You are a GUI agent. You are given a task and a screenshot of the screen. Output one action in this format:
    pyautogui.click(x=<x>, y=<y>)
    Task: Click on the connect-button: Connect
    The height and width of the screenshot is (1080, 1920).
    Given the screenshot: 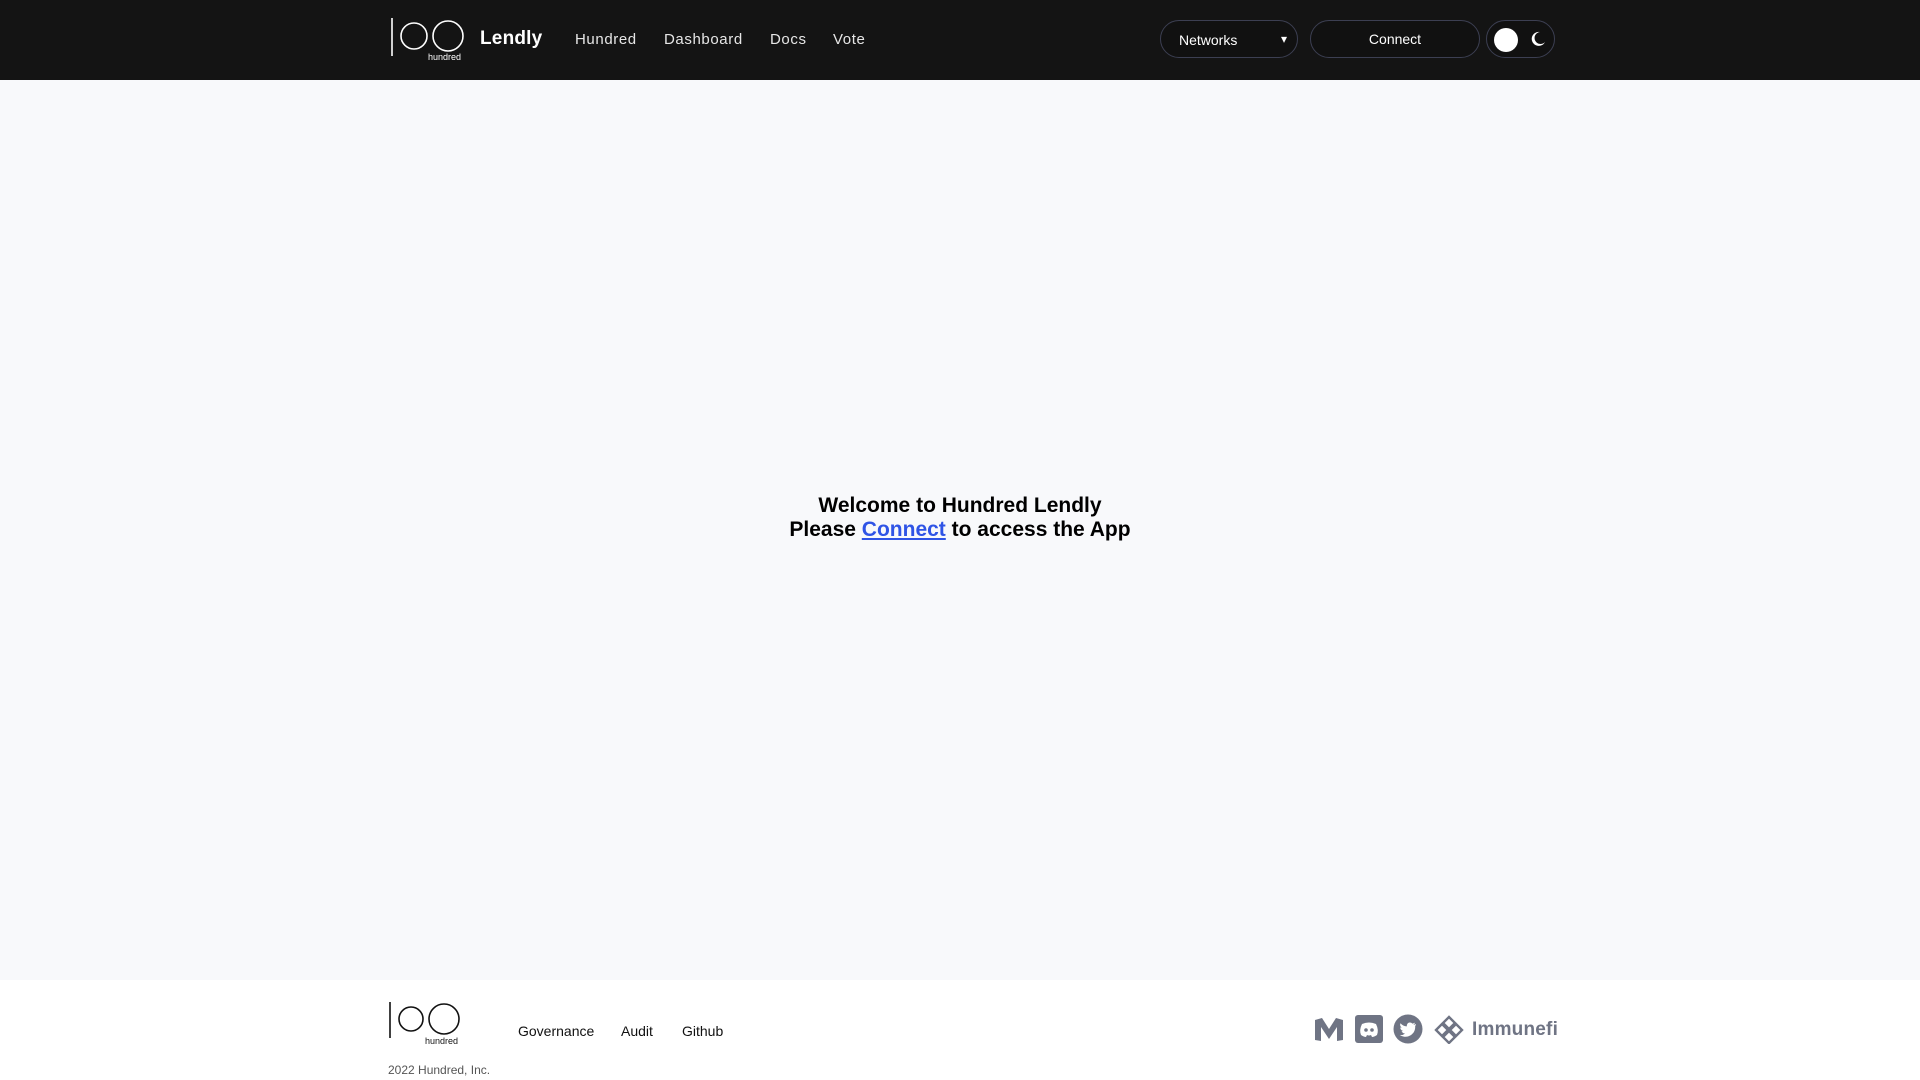 What is the action you would take?
    pyautogui.click(x=1395, y=39)
    